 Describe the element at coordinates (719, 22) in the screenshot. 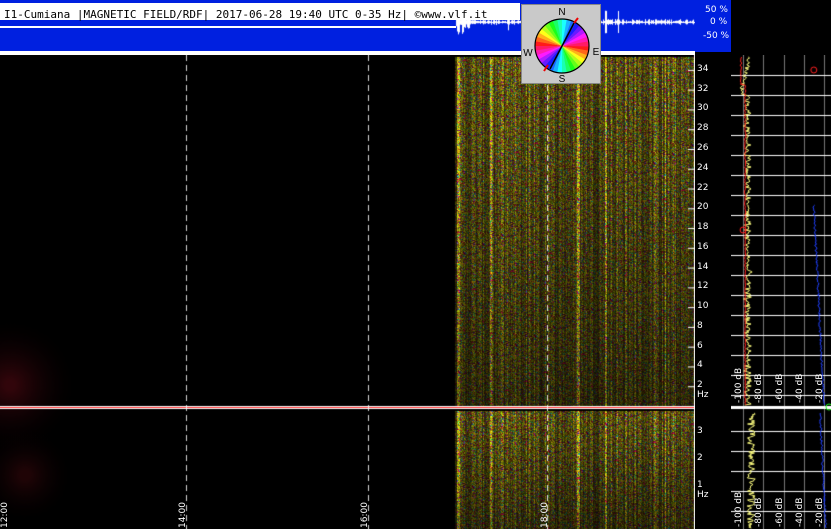

I see `pct-label-mid: 0 %` at that location.